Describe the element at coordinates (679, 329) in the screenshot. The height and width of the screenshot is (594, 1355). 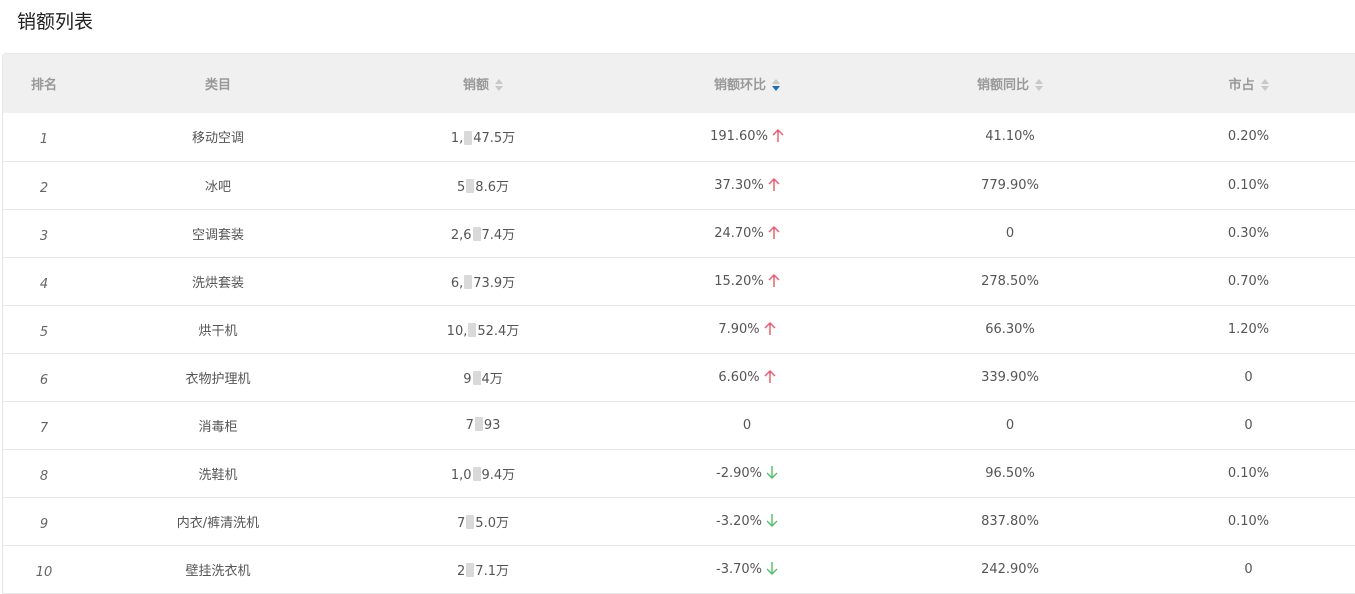
I see `table-row: 5 烘干机 10, 52.4万 7.90% 66.30% 1.20%` at that location.